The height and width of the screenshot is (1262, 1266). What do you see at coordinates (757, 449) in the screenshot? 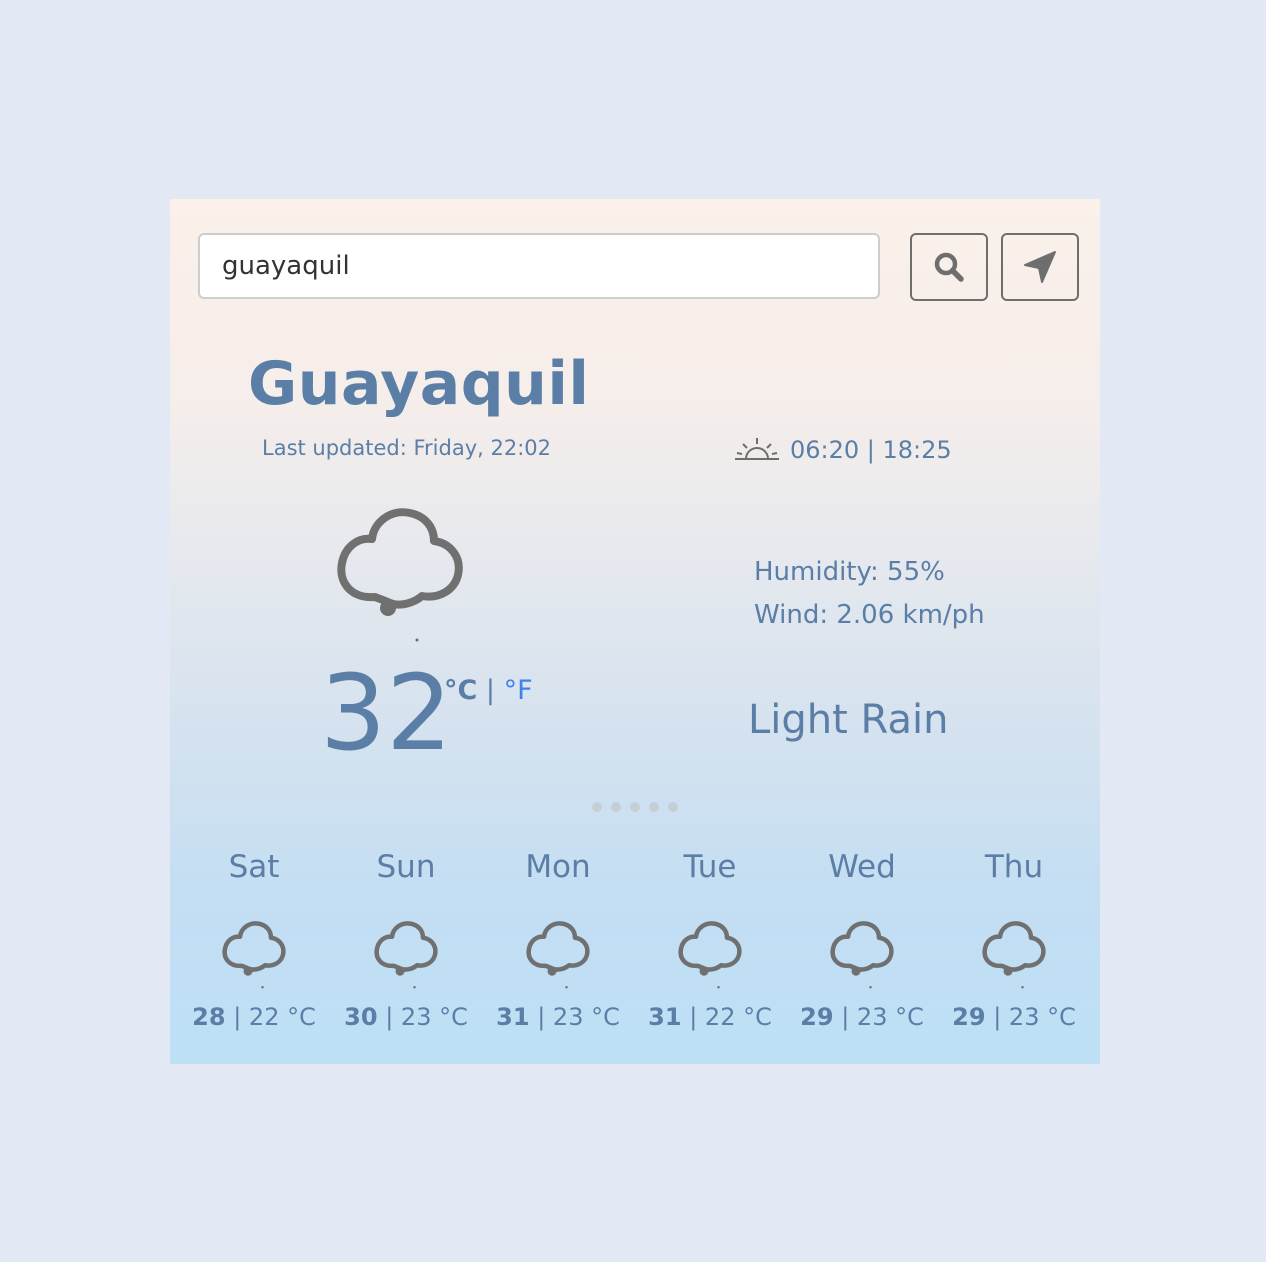
I see `sunrise-icon` at bounding box center [757, 449].